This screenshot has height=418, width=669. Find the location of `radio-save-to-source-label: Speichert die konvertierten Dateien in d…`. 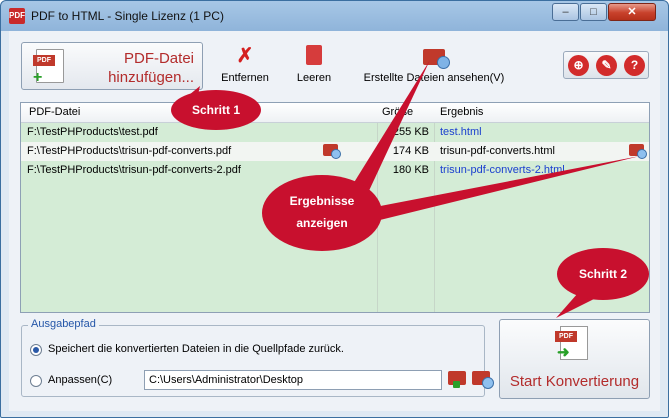

radio-save-to-source-label: Speichert die konvertierten Dateien in d… is located at coordinates (196, 349).